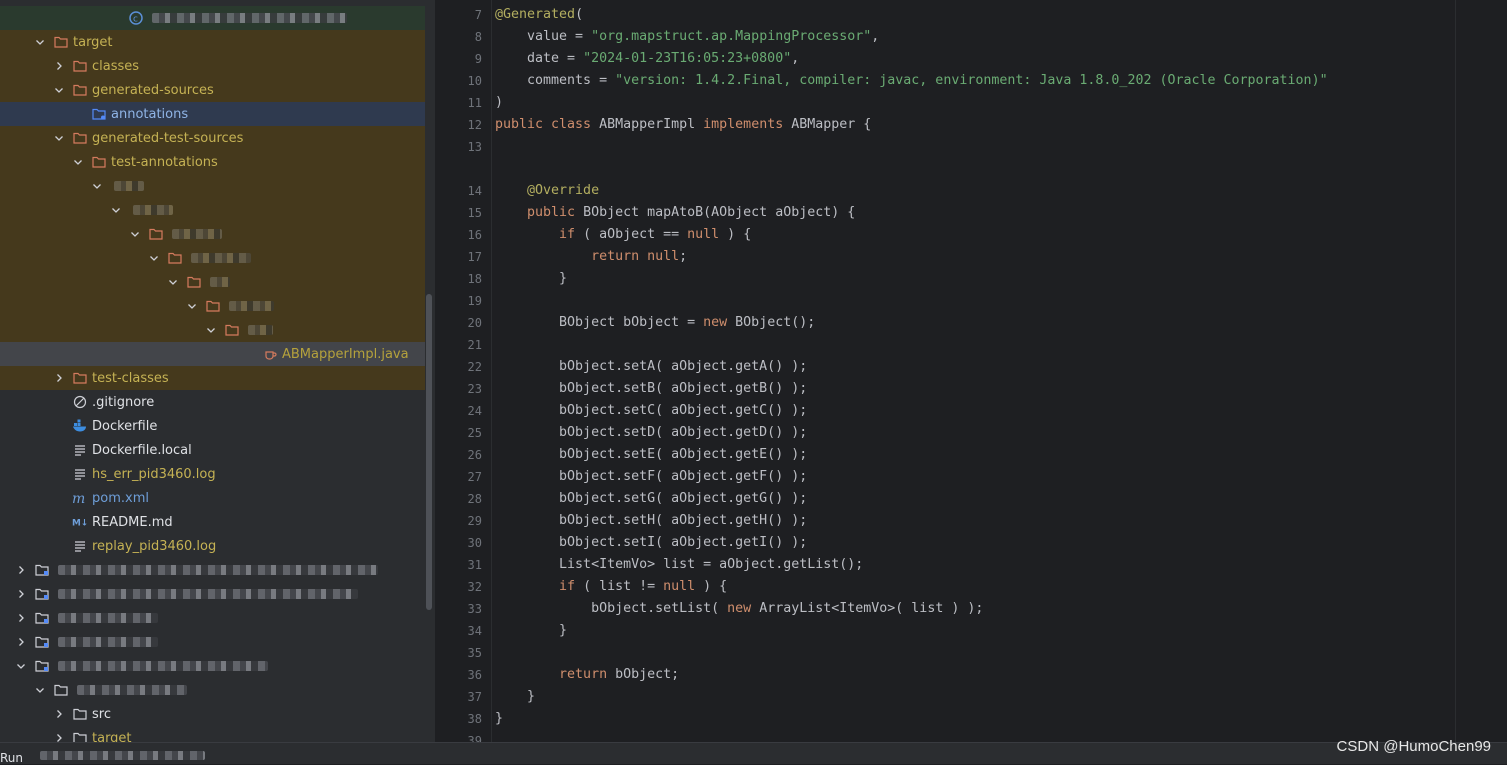  I want to click on line-number: 8, so click(478, 37).